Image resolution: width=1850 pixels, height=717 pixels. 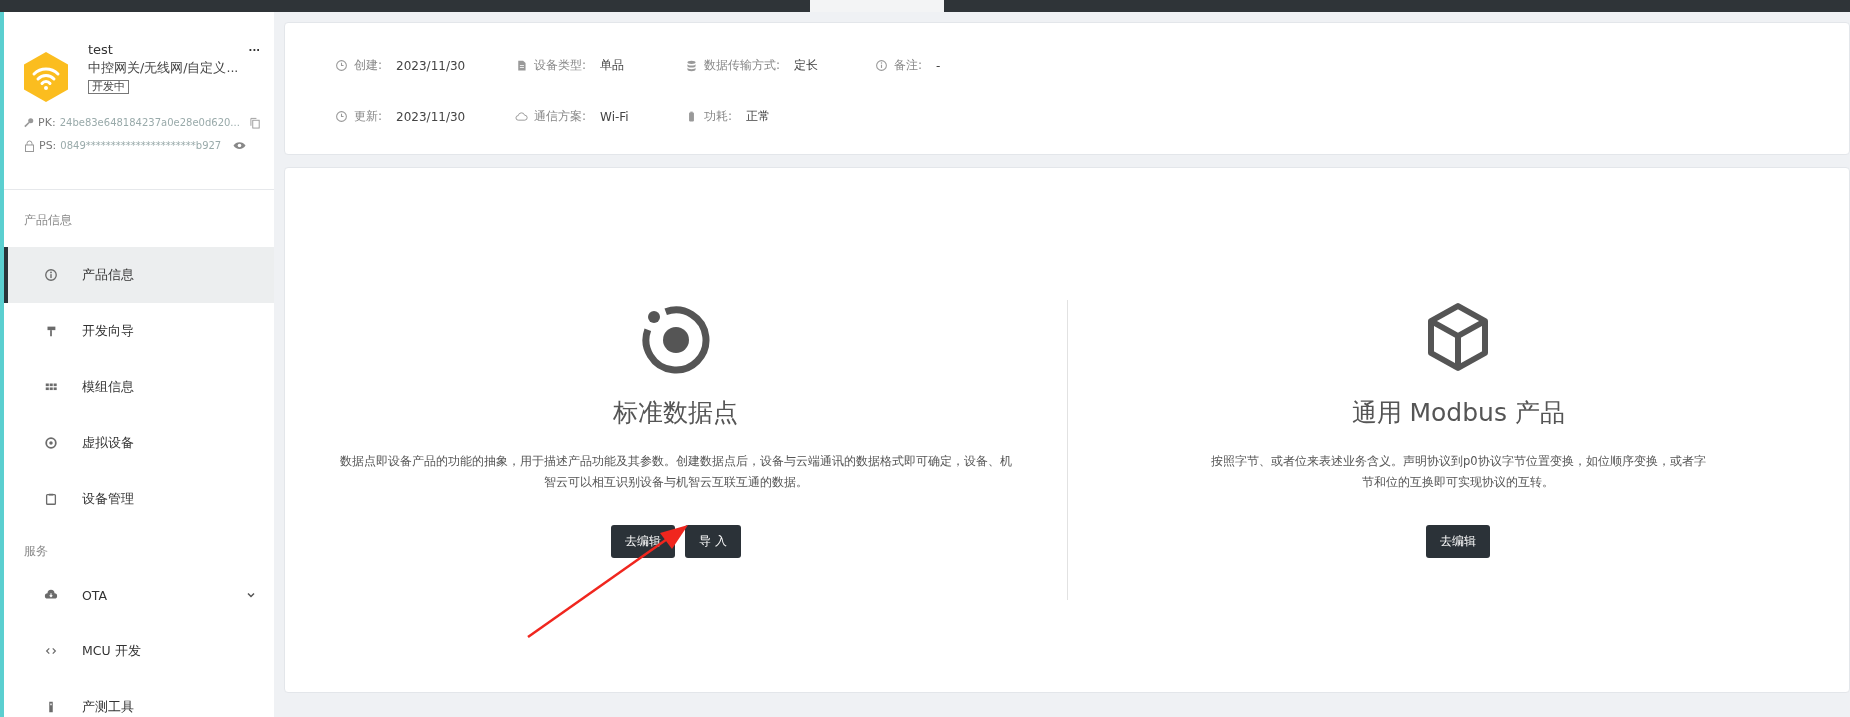 I want to click on field-label: 创建:, so click(x=368, y=65).